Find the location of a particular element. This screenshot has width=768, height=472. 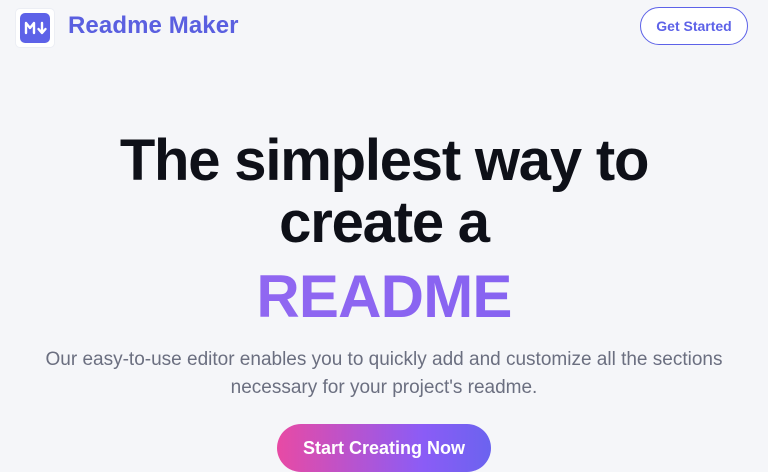

hero-title-line-1: The simplest way to is located at coordinates (384, 160).